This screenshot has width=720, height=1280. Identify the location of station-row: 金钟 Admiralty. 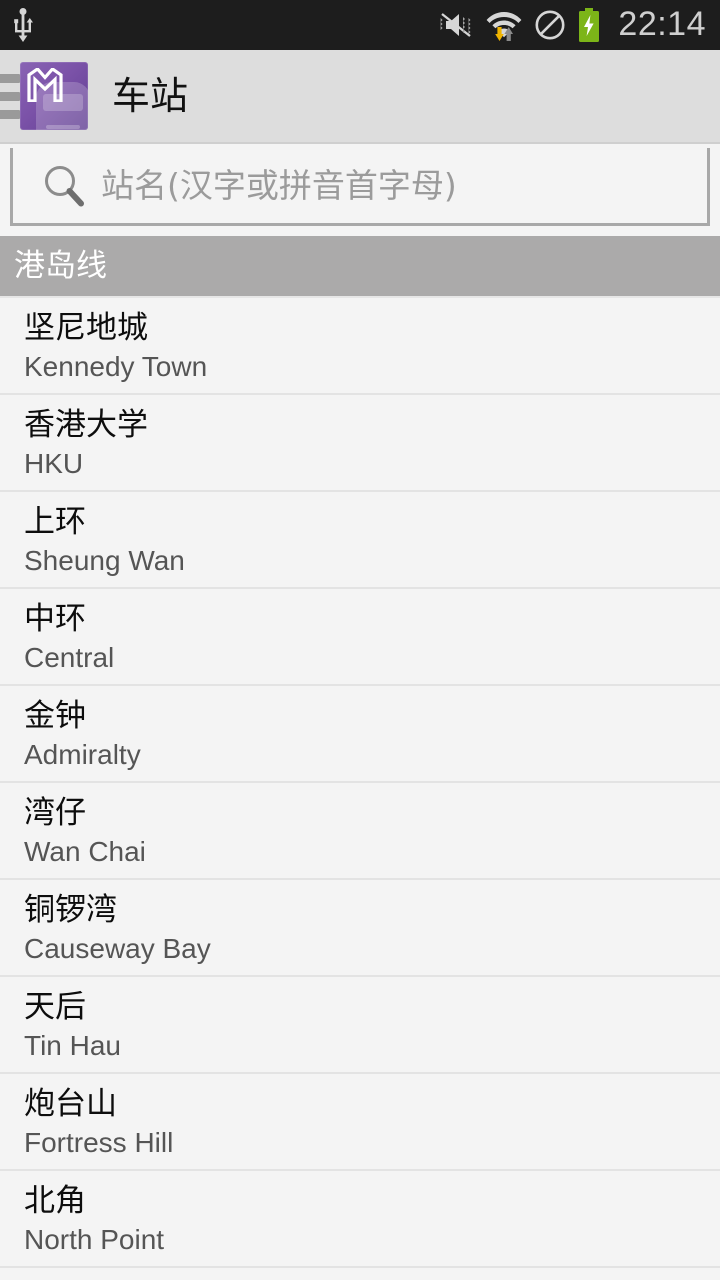
(360, 734).